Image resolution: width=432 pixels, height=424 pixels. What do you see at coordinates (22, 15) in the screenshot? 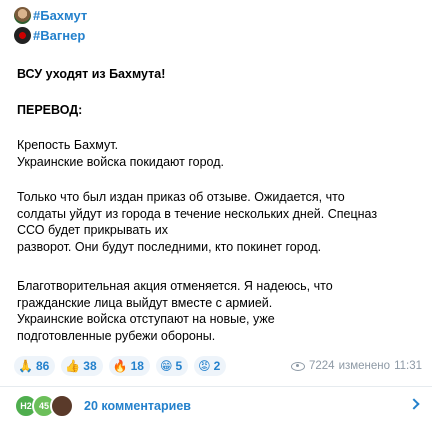
I see `bakhmut-emoji-icon` at bounding box center [22, 15].